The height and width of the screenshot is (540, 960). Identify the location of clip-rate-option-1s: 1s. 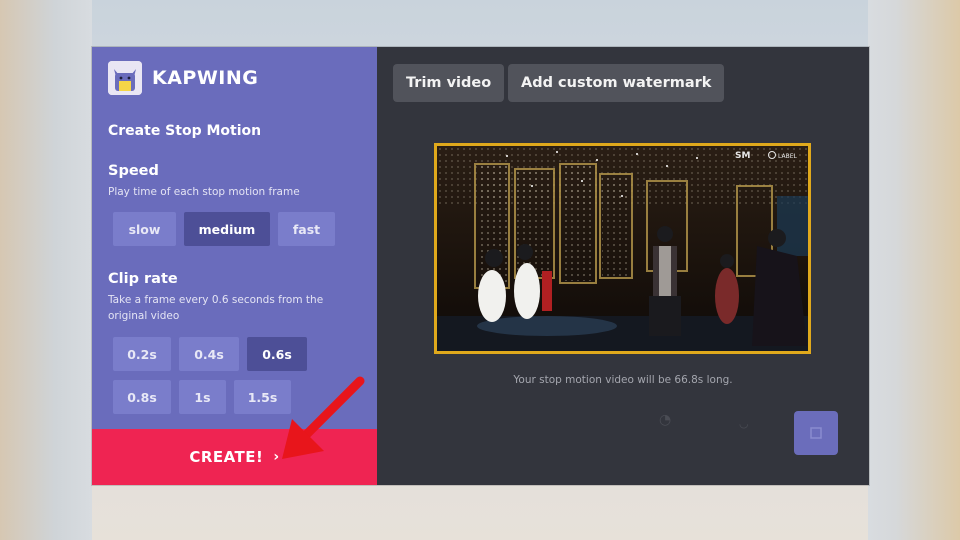
(202, 397).